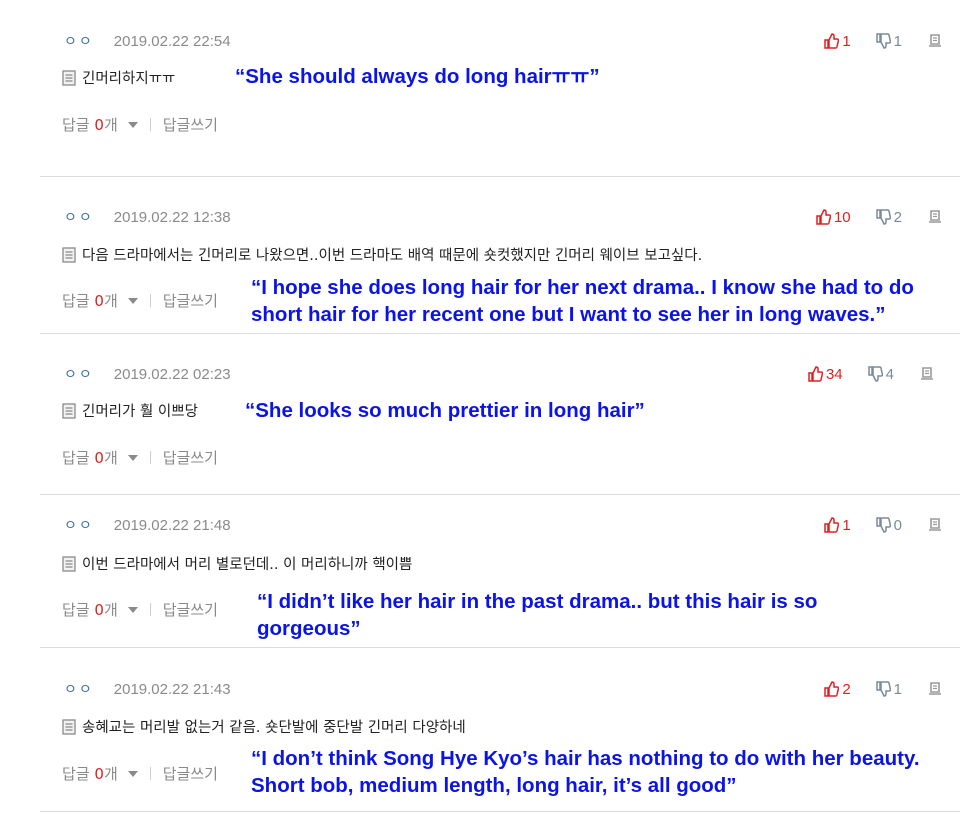 Image resolution: width=960 pixels, height=827 pixels. I want to click on upvote-button: 10, so click(833, 217).